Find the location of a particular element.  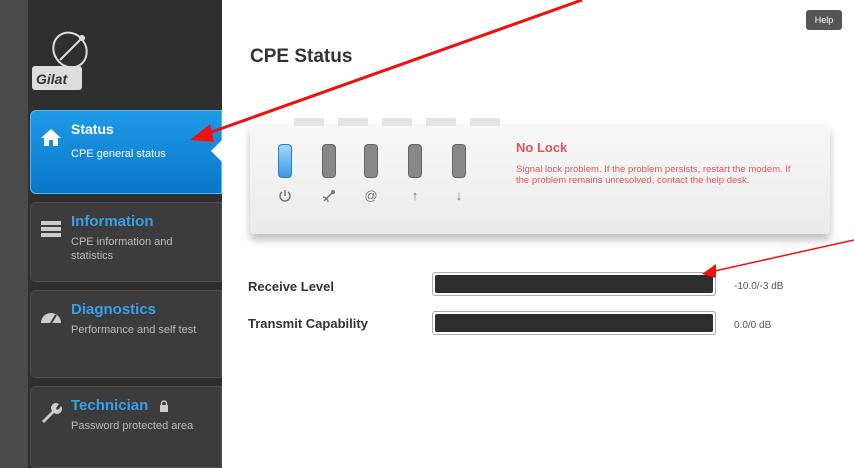

receive-level-label: Receive Level is located at coordinates (291, 286).